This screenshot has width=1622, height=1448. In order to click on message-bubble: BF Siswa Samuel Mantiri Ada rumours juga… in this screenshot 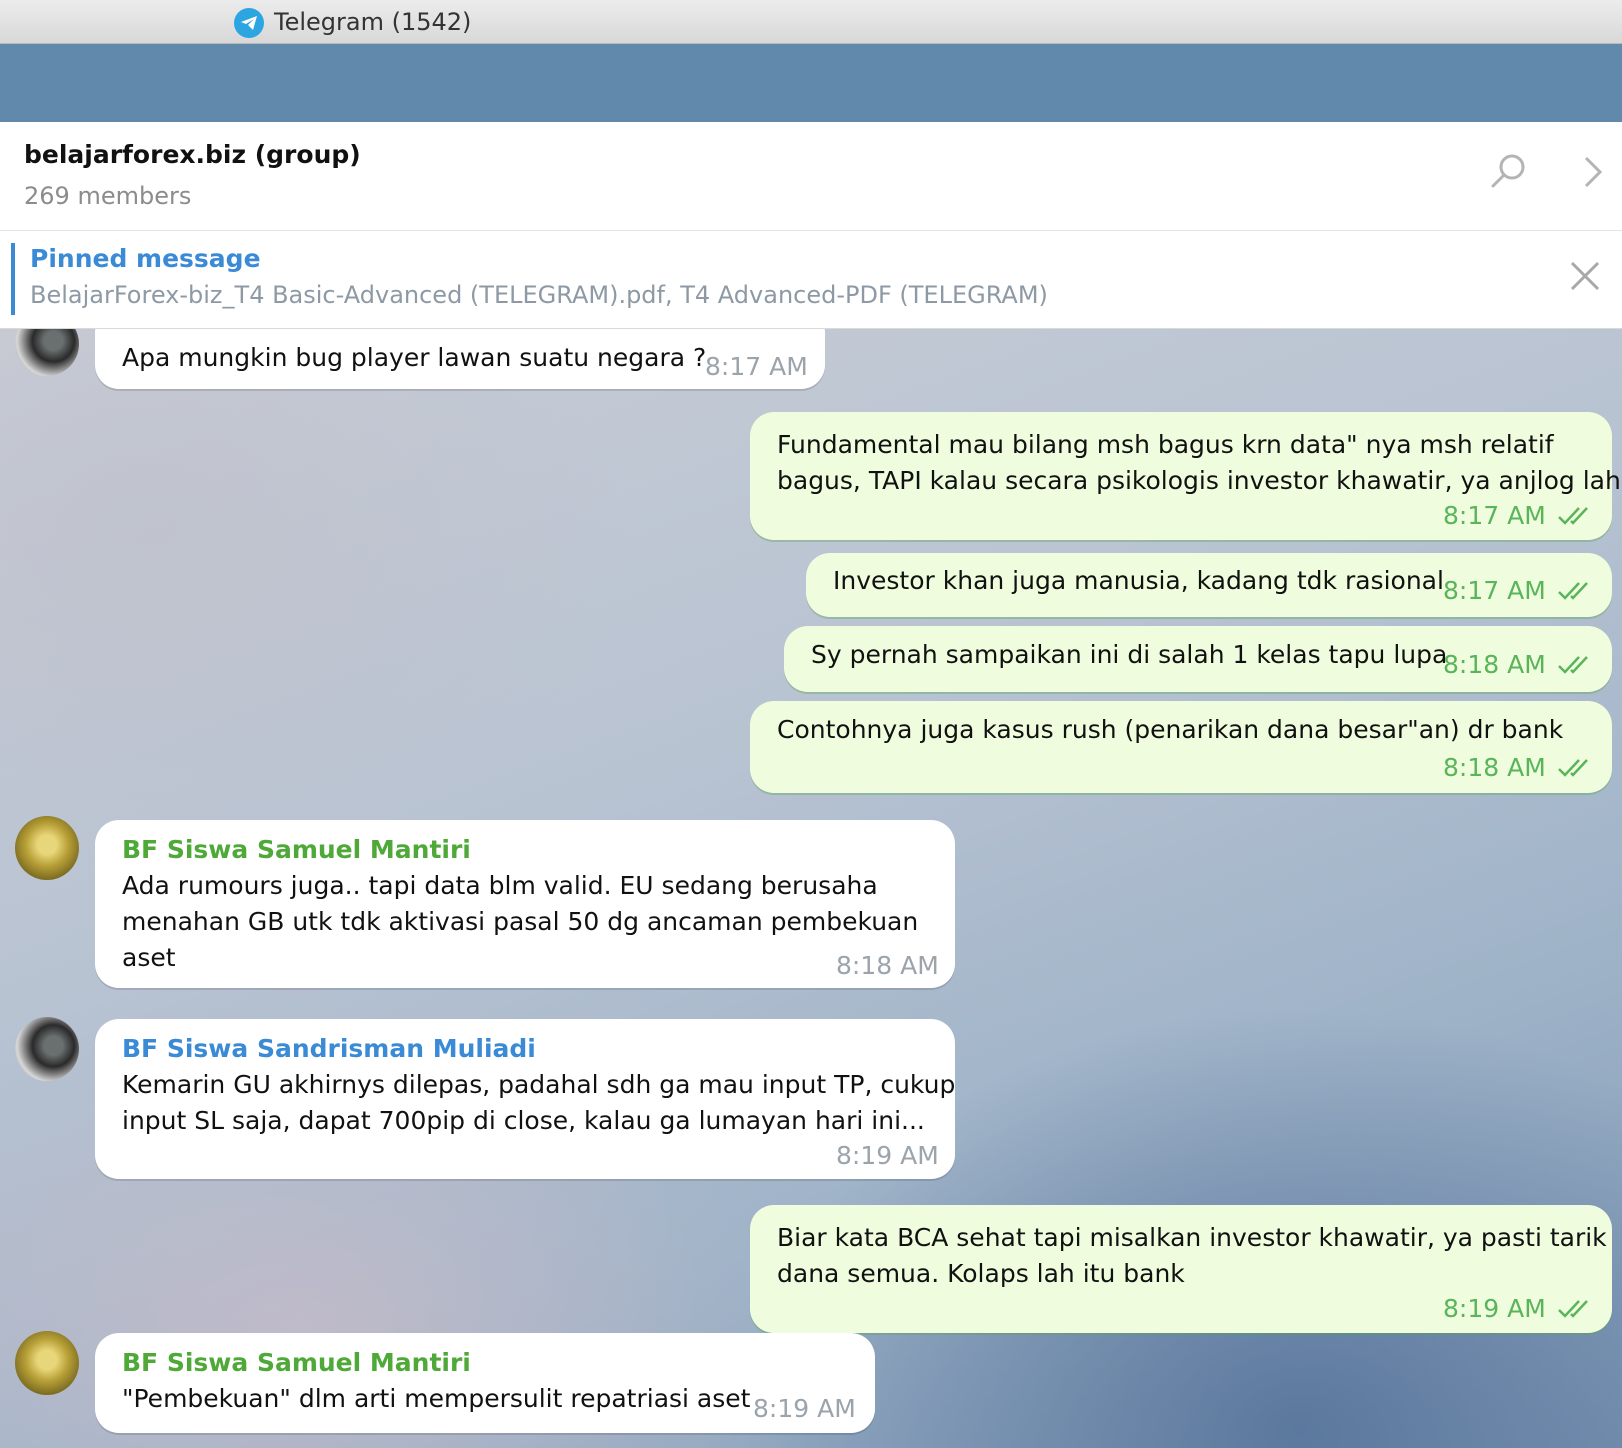, I will do `click(525, 904)`.